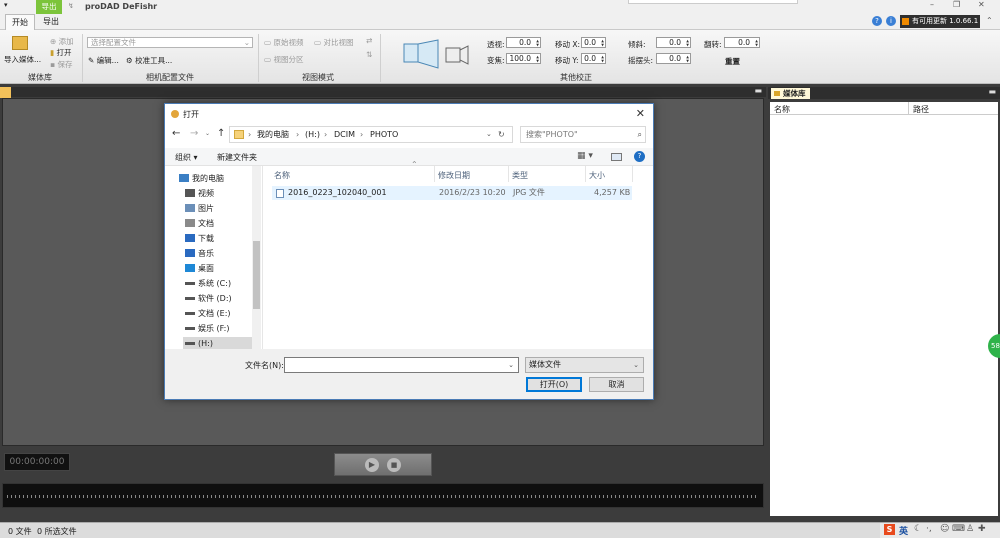  What do you see at coordinates (333, 42) in the screenshot?
I see `view-compare-button: ▭ 对比视图` at bounding box center [333, 42].